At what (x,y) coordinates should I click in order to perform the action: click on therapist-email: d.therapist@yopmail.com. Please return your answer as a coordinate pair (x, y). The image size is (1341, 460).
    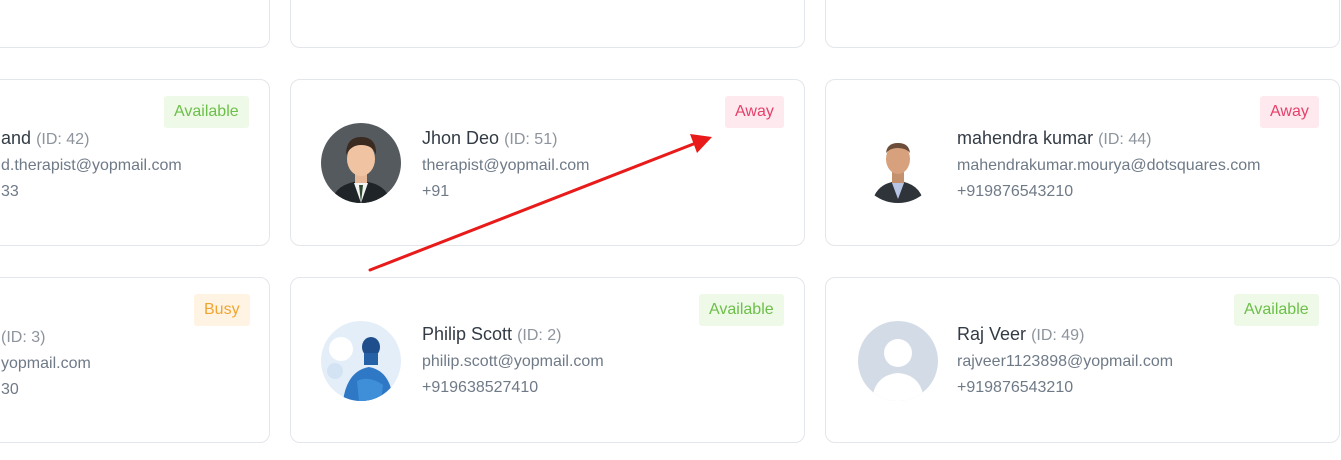
    Looking at the image, I should click on (91, 165).